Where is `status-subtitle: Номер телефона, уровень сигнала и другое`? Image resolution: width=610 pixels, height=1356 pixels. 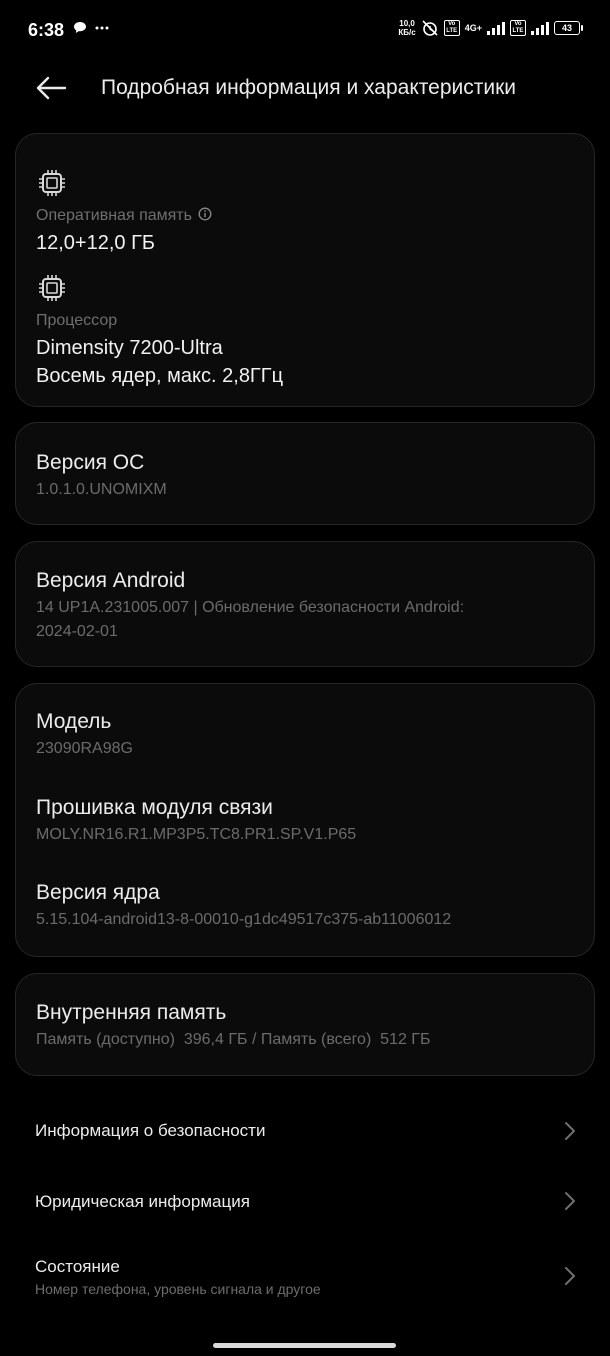
status-subtitle: Номер телефона, уровень сигнала и другое is located at coordinates (178, 1289).